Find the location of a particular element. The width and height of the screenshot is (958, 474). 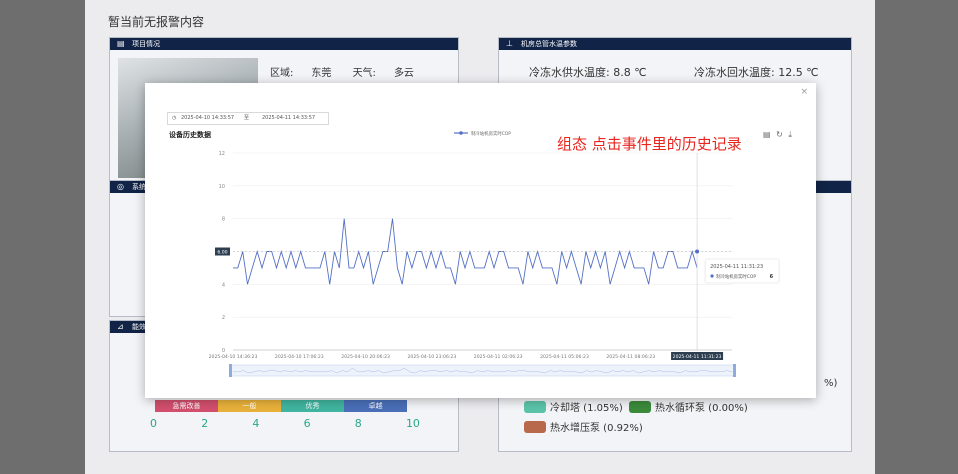

weather-label: 天气: is located at coordinates (364, 73).